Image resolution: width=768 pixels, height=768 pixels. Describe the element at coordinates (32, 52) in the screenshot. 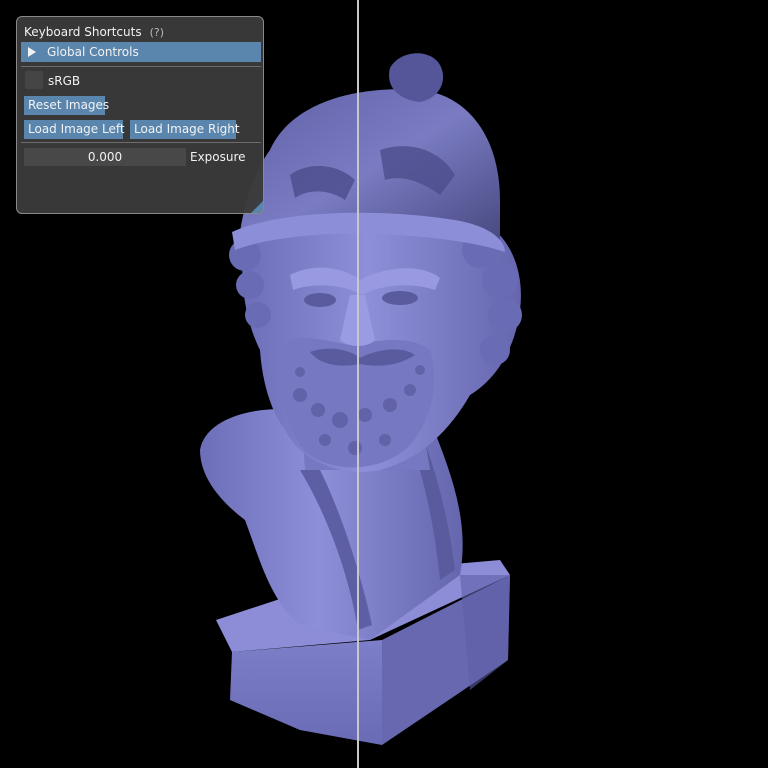

I see `triangle-right-icon` at that location.